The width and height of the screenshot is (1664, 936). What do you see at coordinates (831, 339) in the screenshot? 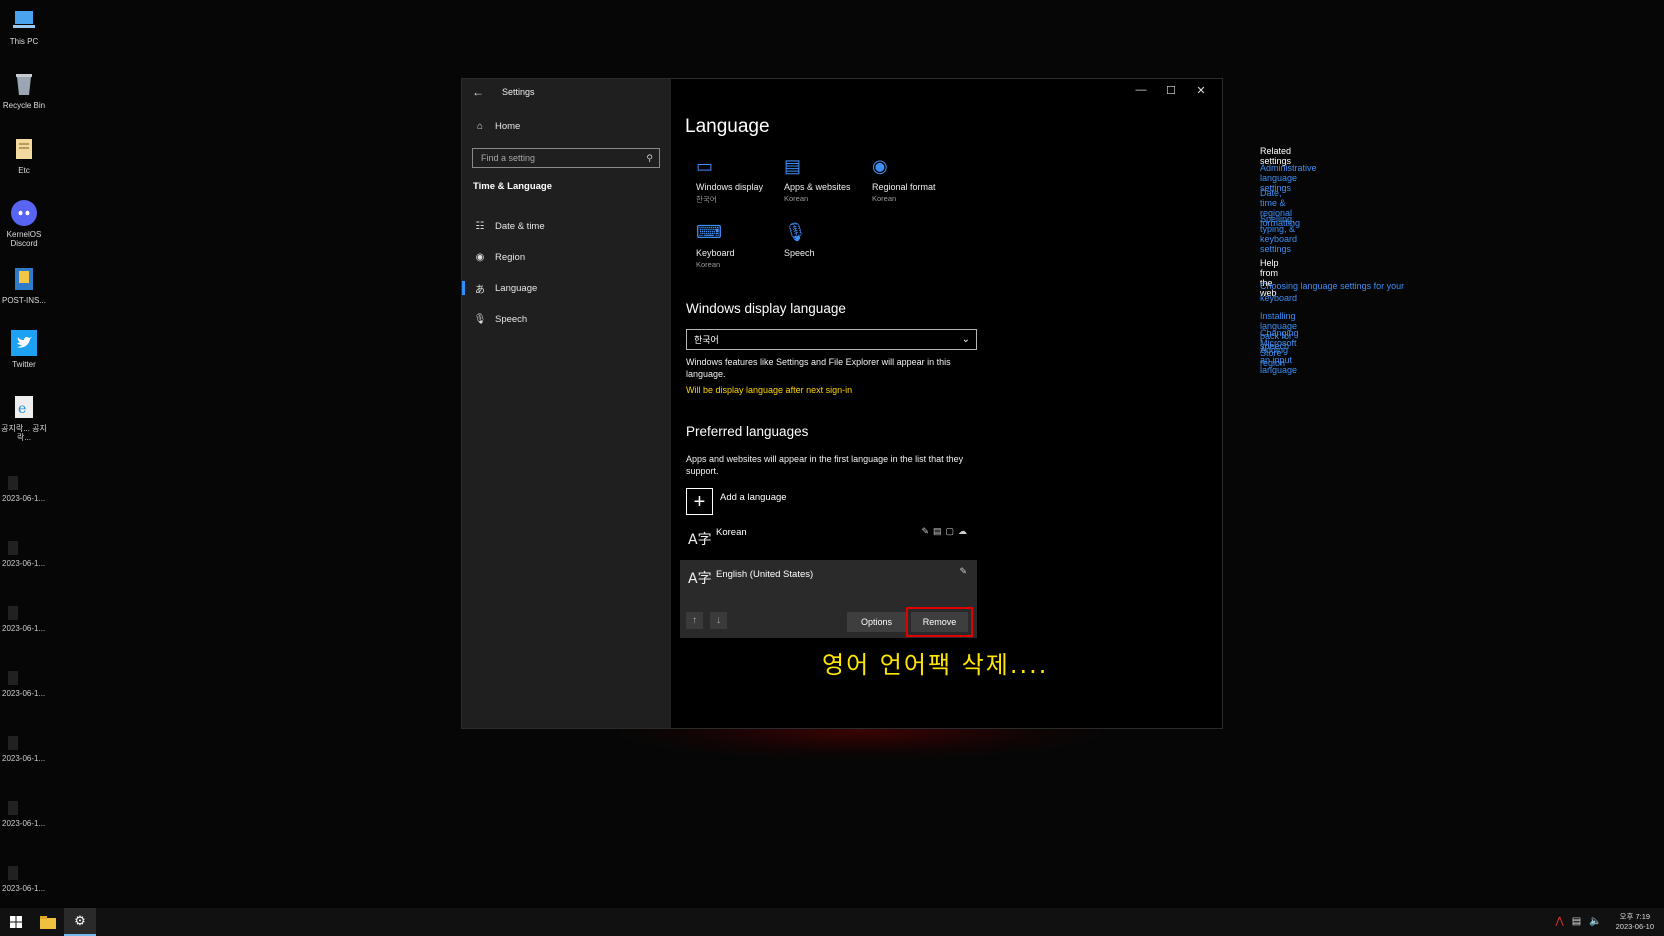
I see `display-language-select: 한국어 ⌄` at bounding box center [831, 339].